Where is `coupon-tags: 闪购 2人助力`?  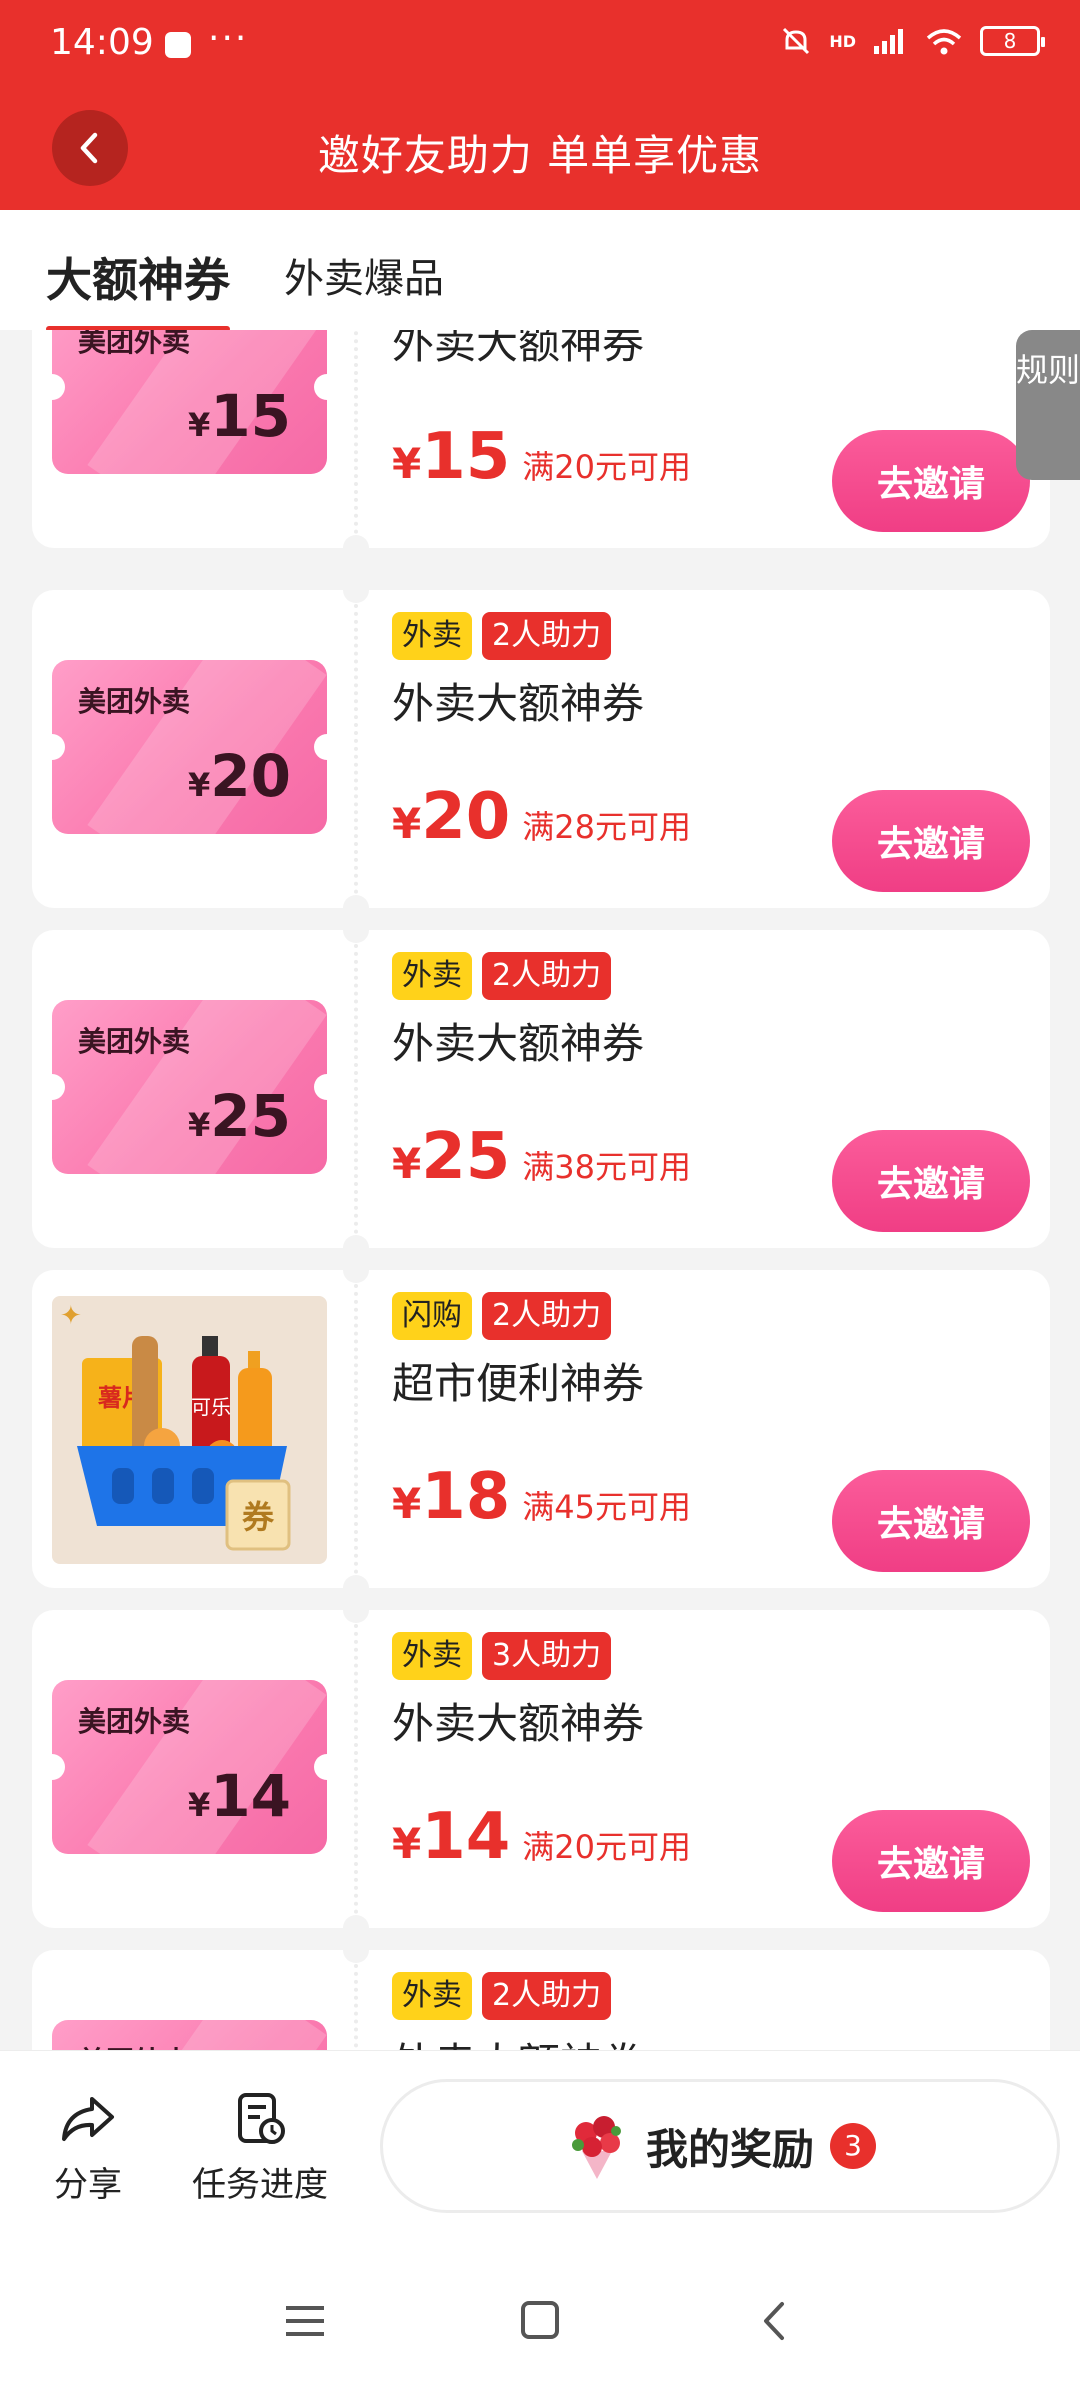
coupon-tags: 闪购 2人助力 is located at coordinates (502, 1316).